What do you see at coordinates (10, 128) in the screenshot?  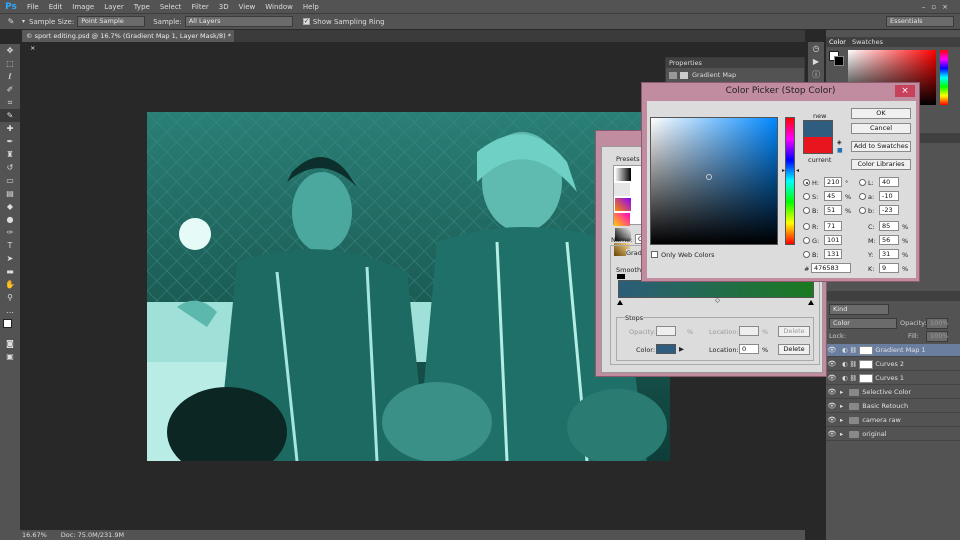 I see `healing-brush-tool-icon: ✚` at bounding box center [10, 128].